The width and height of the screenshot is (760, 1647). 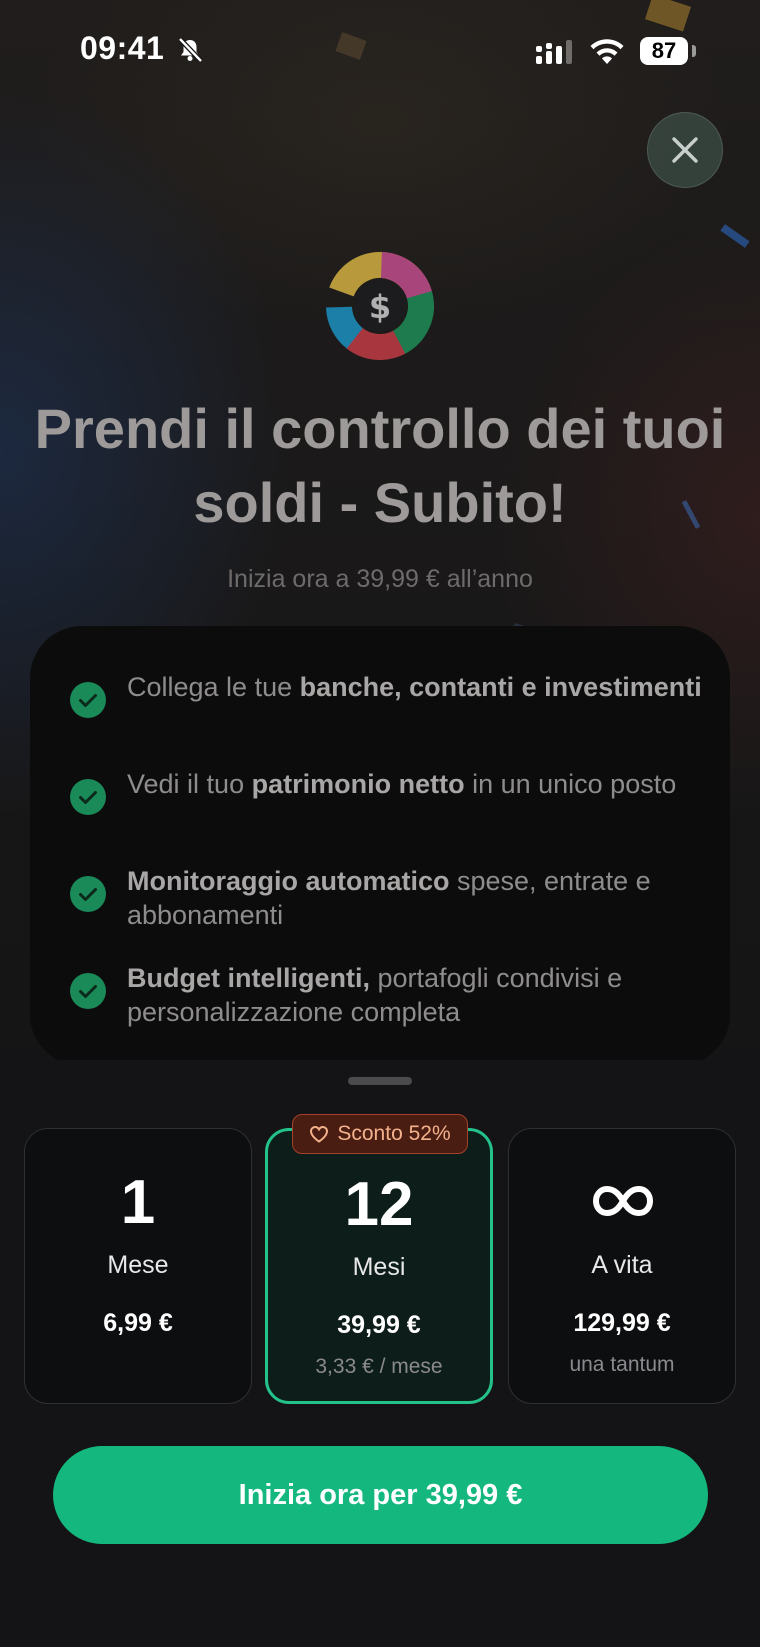 I want to click on plan-period: Mese, so click(x=138, y=1265).